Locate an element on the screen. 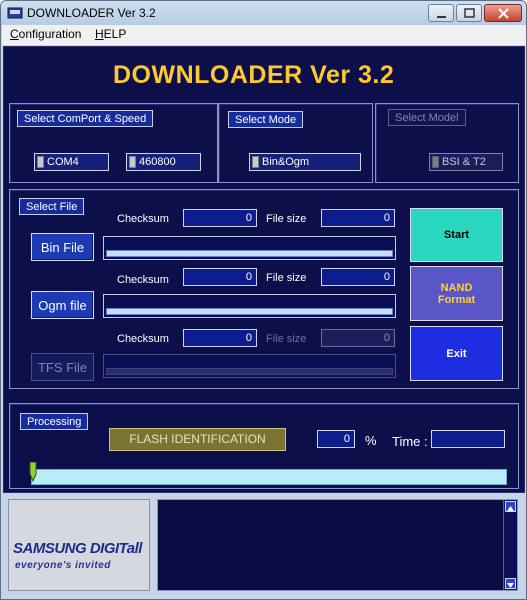  tfs-checksum-field: 0 is located at coordinates (220, 338).